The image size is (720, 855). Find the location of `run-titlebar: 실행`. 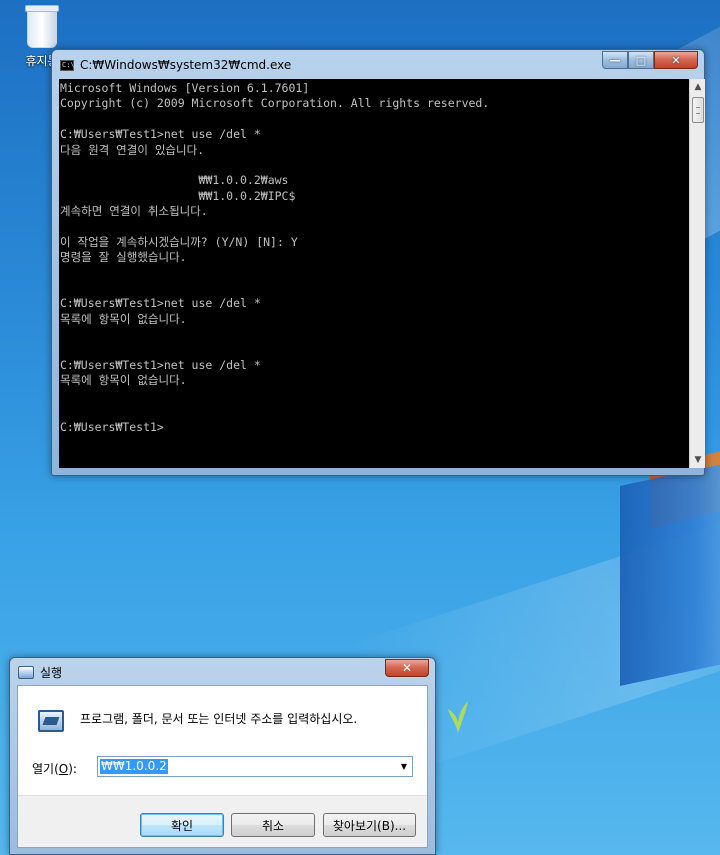

run-titlebar: 실행 is located at coordinates (40, 672).